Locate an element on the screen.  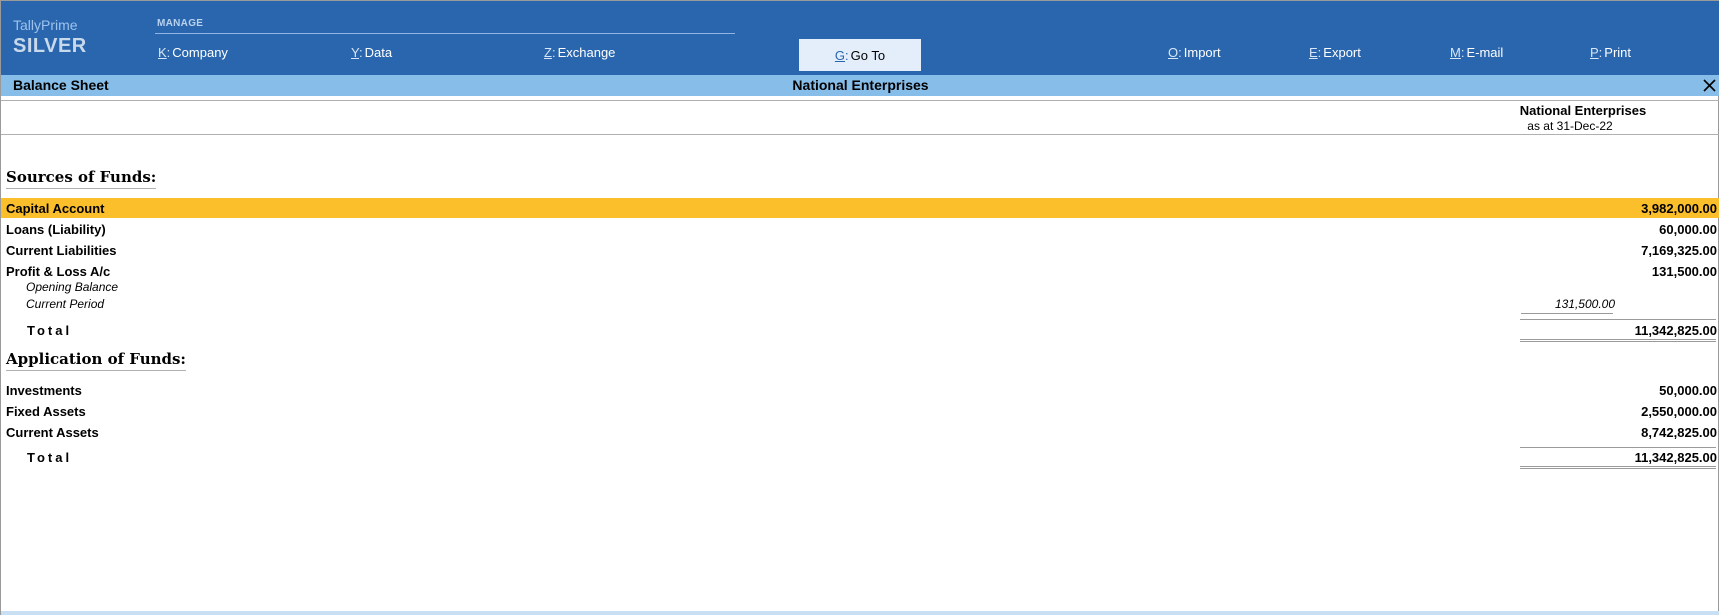
ledger-row: Current Assets 8,742,825.00 is located at coordinates (860, 432).